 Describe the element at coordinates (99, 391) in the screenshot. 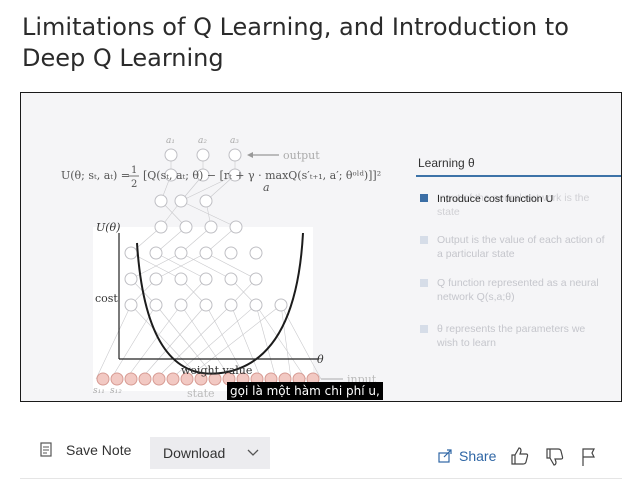

I see `state-label-1: s₁₁` at that location.